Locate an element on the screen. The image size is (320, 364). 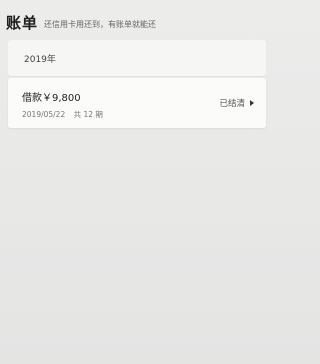
bill-list-item: 借款￥9,800 2019/05/22 共 12 期 已结清 is located at coordinates (137, 103).